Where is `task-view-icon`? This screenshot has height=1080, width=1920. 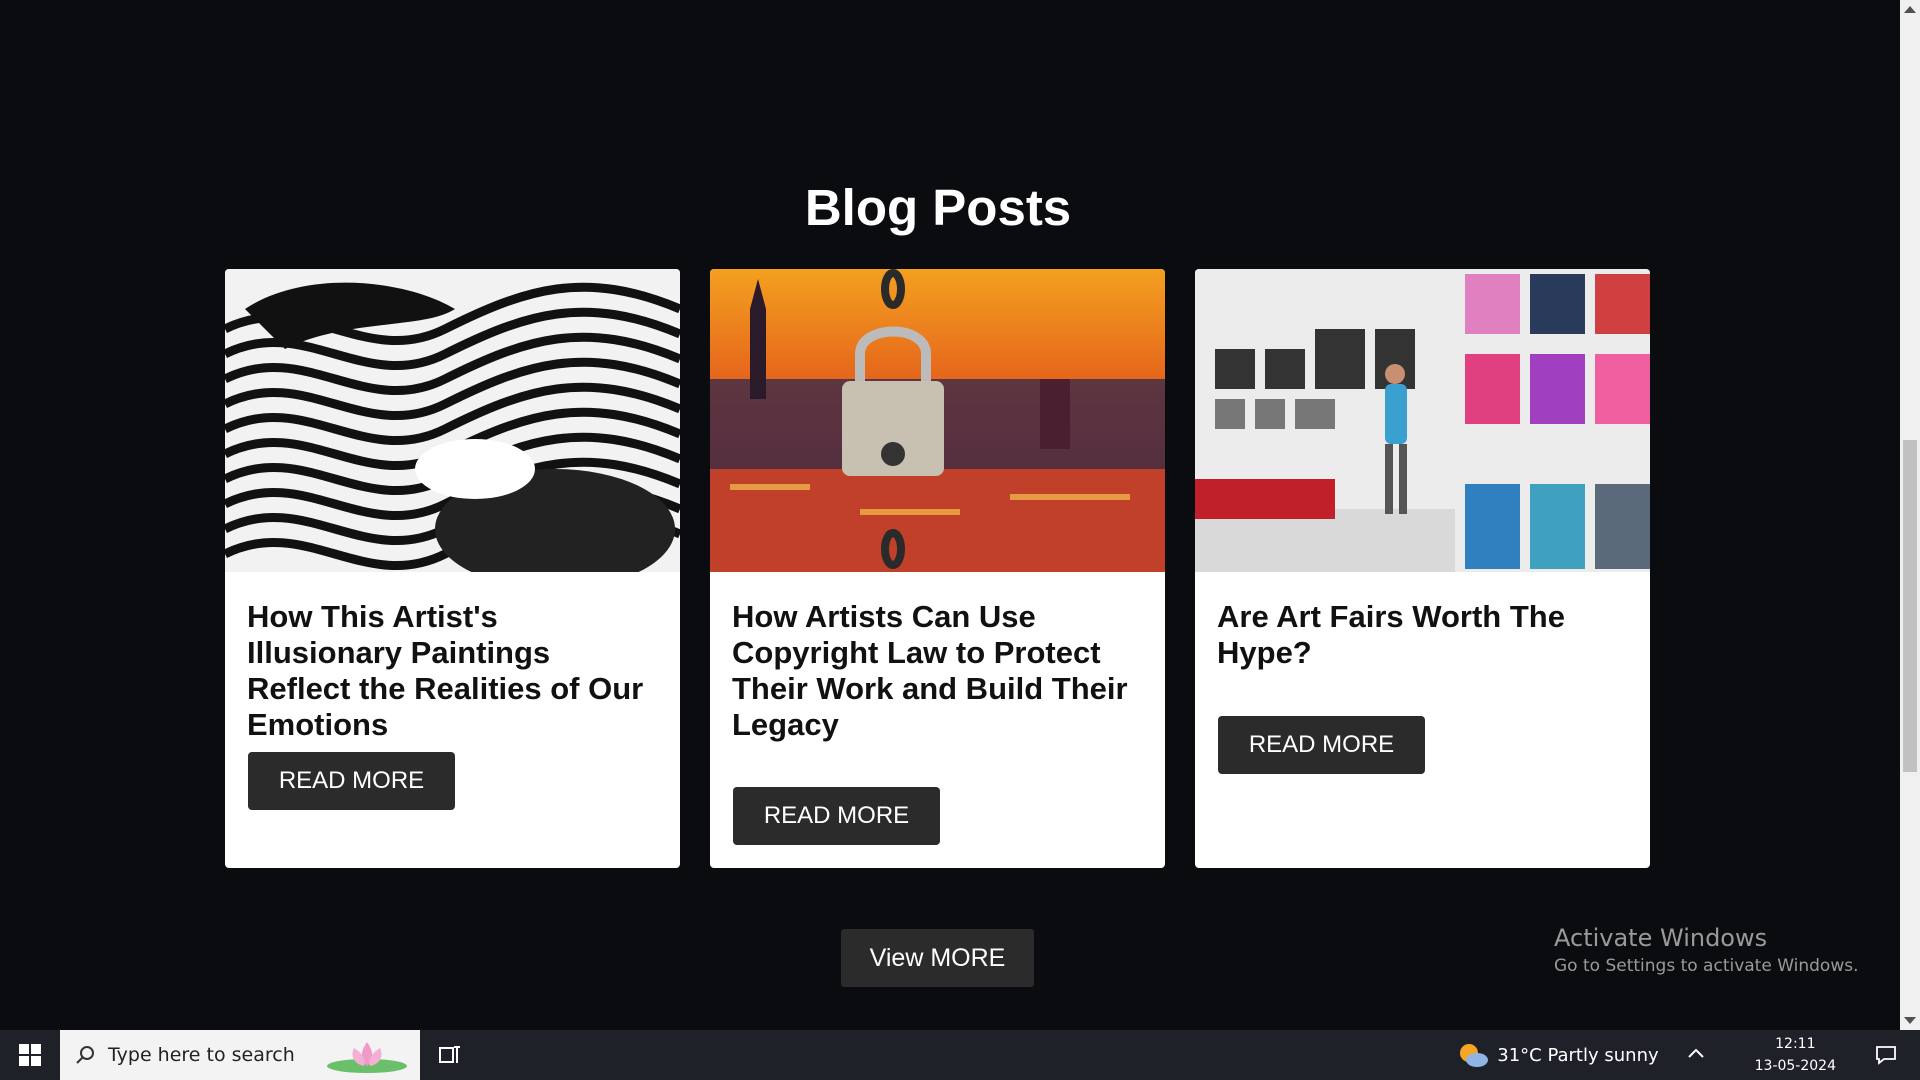 task-view-icon is located at coordinates (449, 1054).